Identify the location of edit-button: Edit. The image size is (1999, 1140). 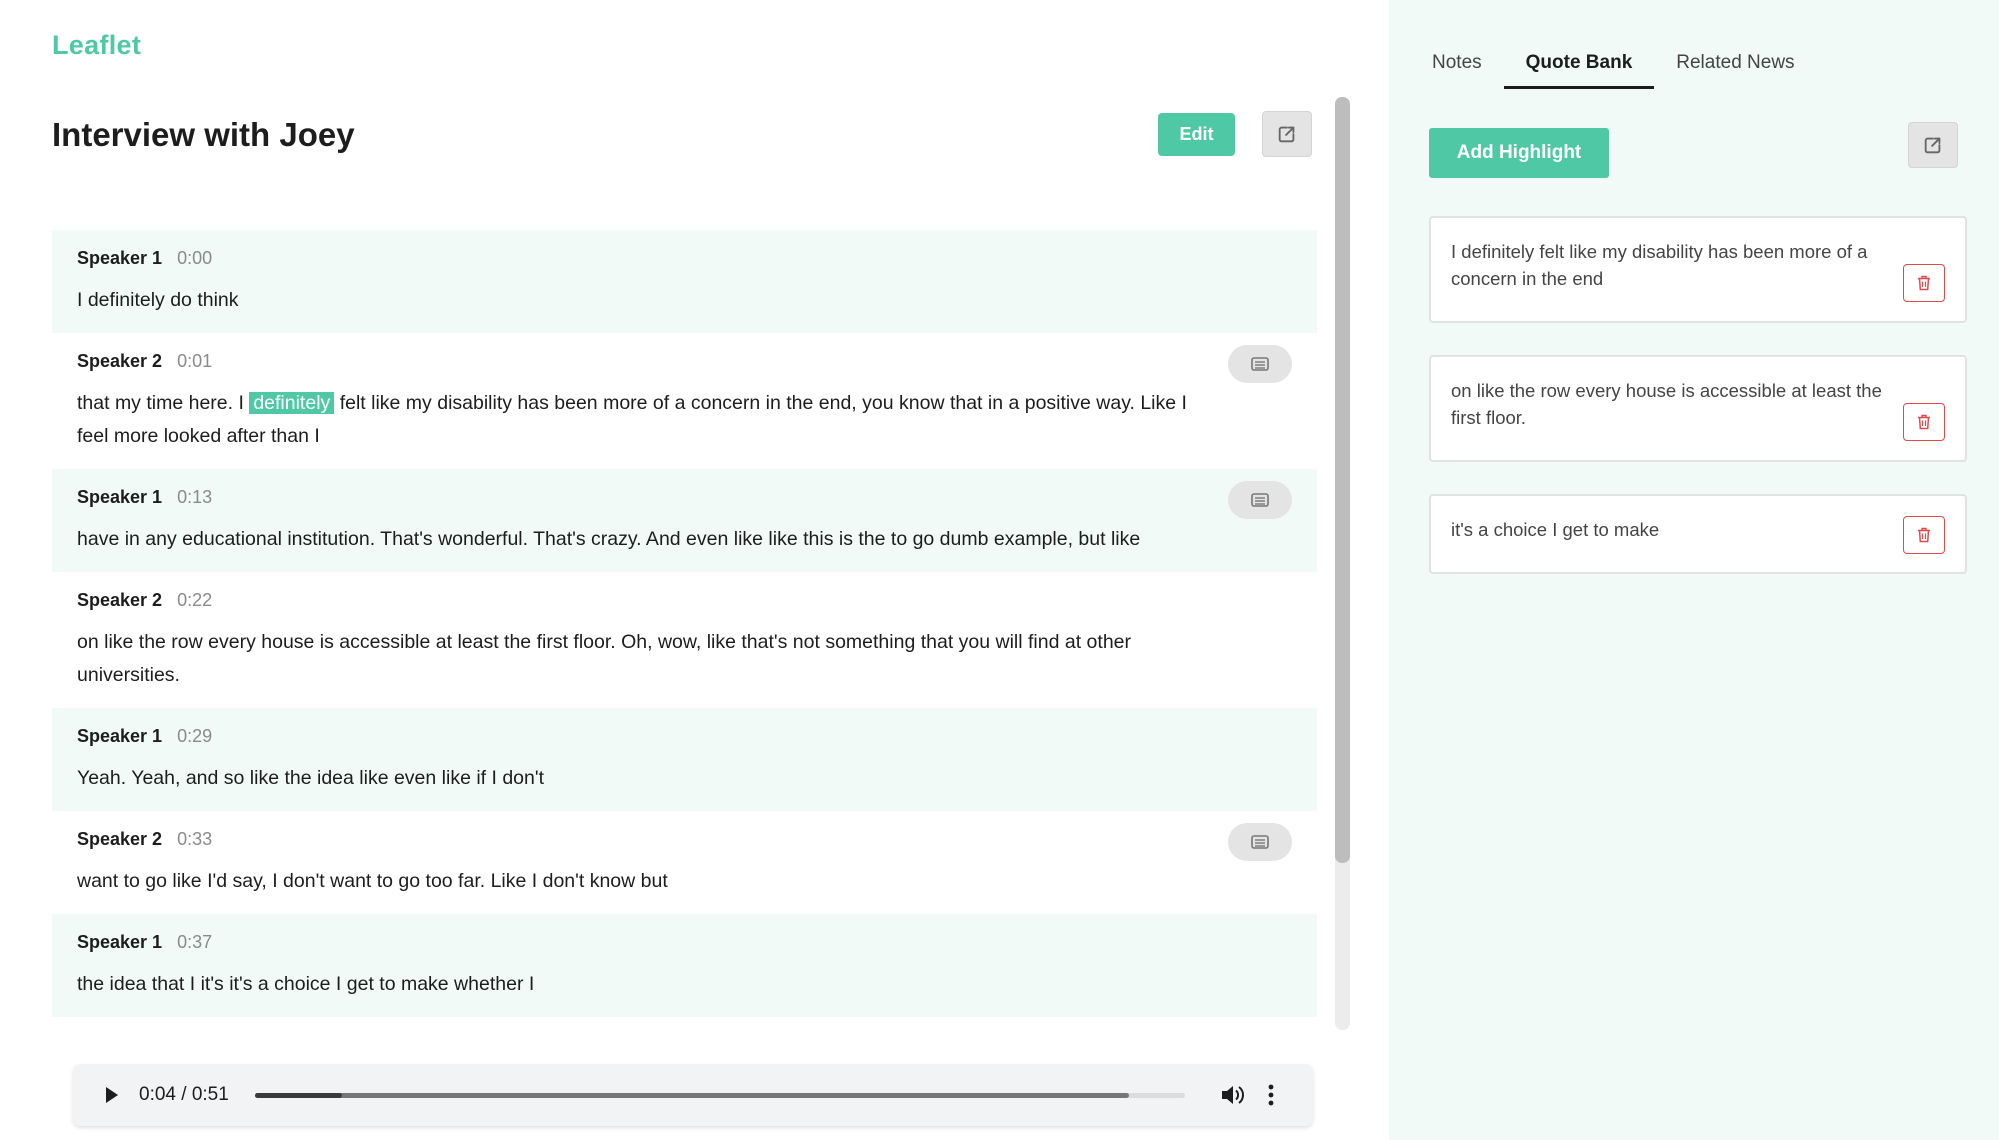
(1196, 134).